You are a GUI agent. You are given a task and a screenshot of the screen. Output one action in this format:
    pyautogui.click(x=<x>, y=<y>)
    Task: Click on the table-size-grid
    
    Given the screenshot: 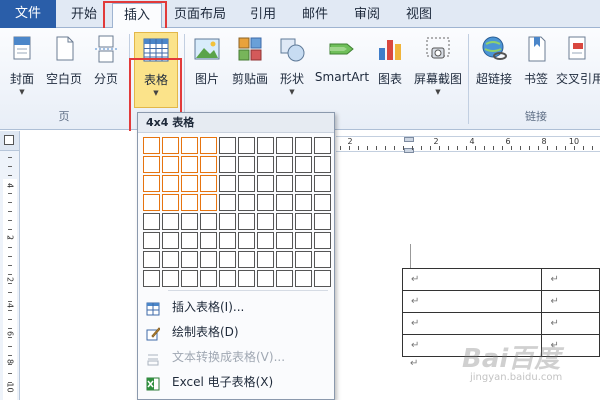 What is the action you would take?
    pyautogui.click(x=238, y=212)
    